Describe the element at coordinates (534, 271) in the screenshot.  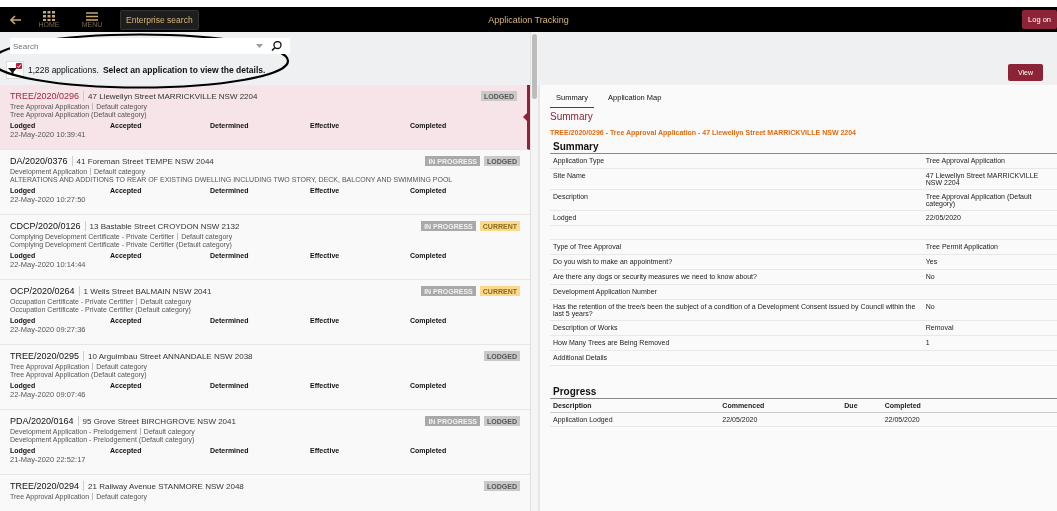
I see `scrollbar` at that location.